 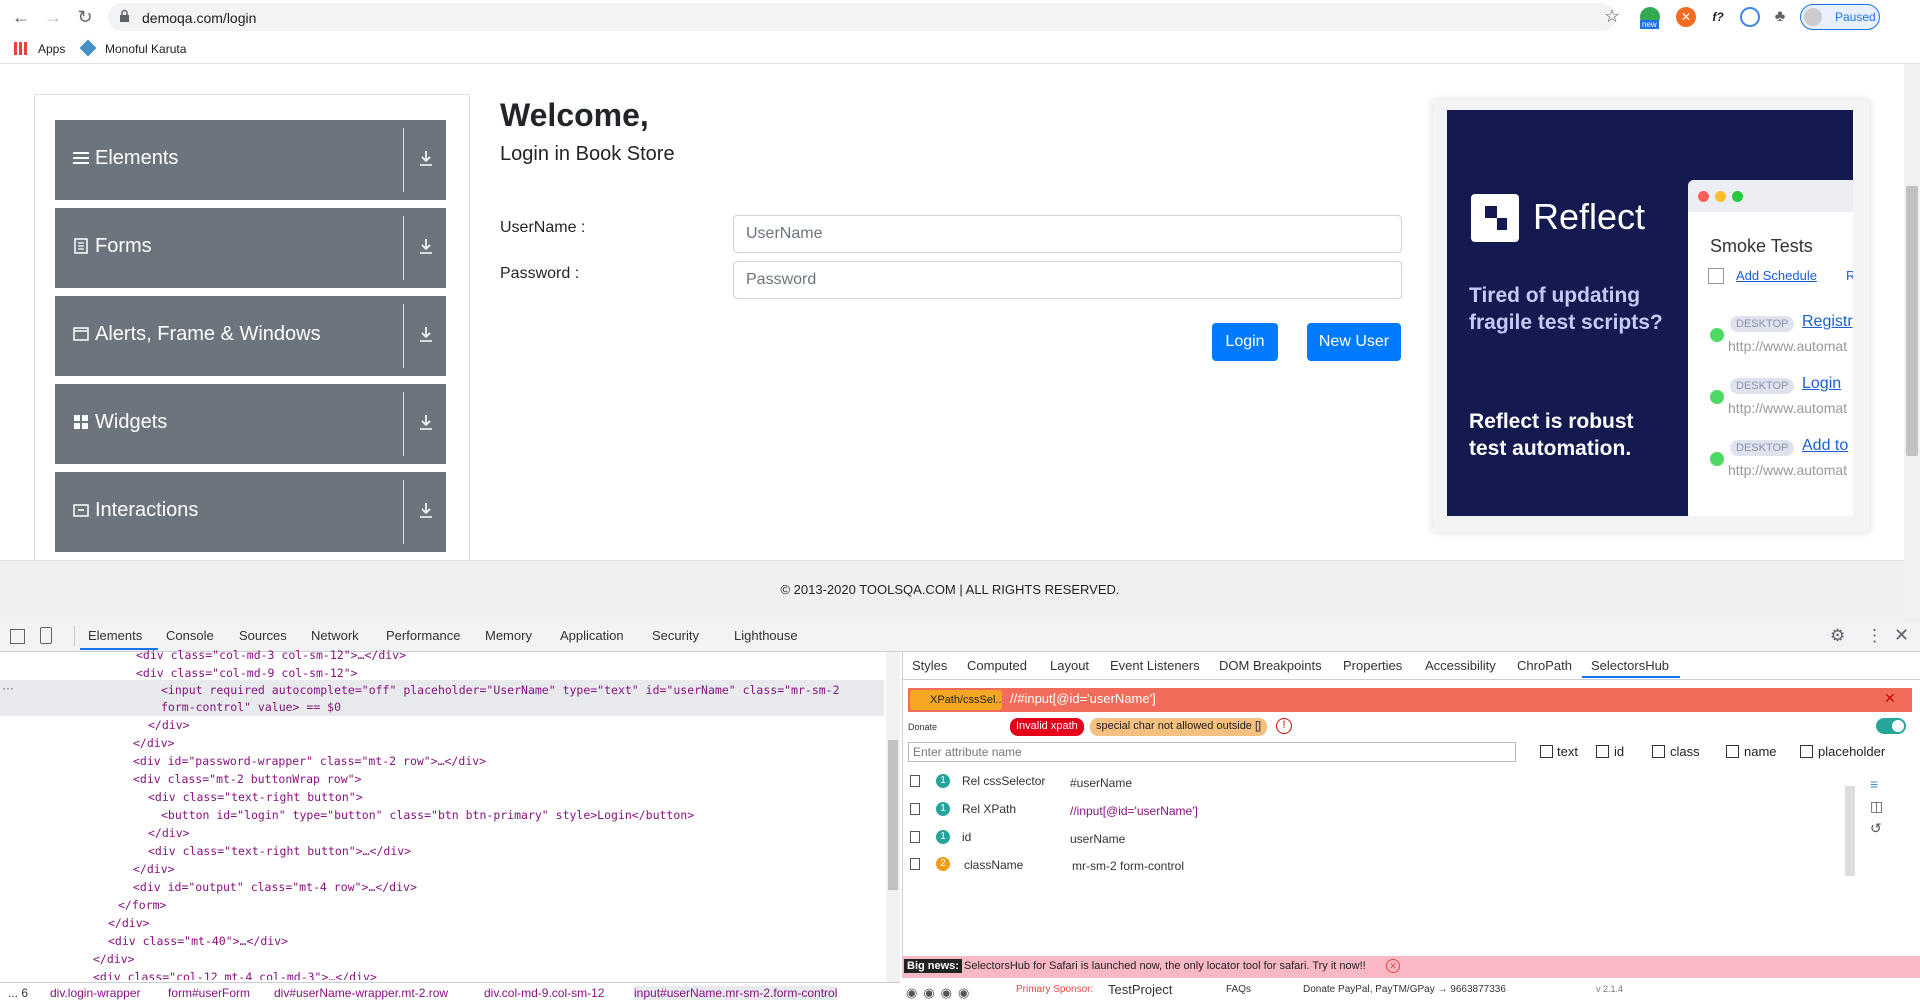 What do you see at coordinates (1083, 698) in the screenshot?
I see `selector-input: //#input[@id='userName']` at bounding box center [1083, 698].